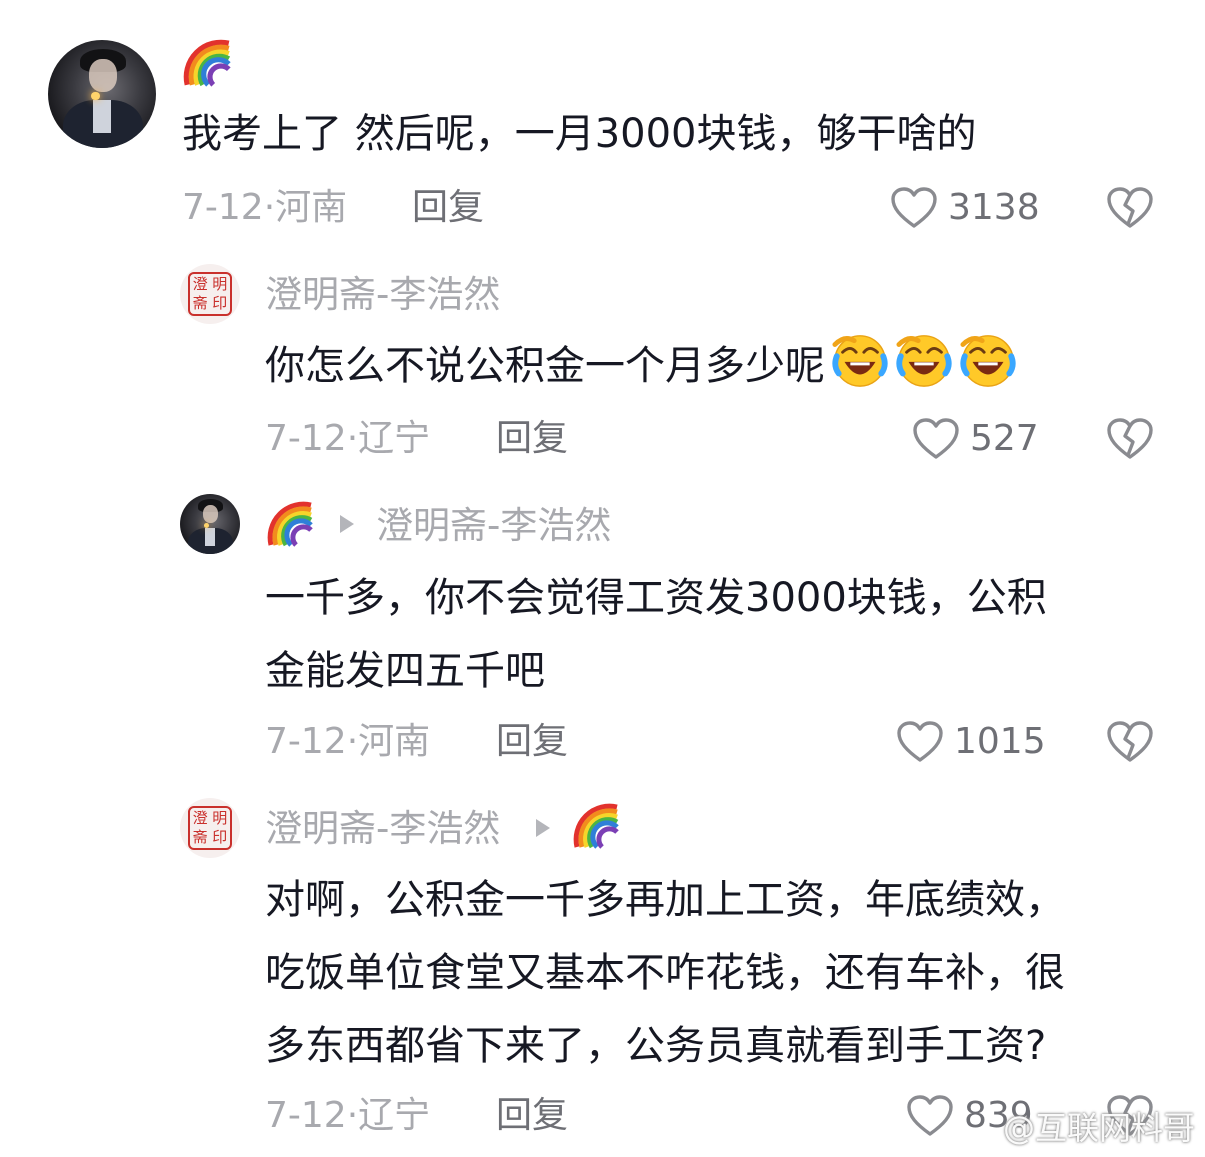 The image size is (1205, 1157). What do you see at coordinates (656, 598) in the screenshot?
I see `comment-line: 一千多，你不会觉得工资发3000块钱，公积` at bounding box center [656, 598].